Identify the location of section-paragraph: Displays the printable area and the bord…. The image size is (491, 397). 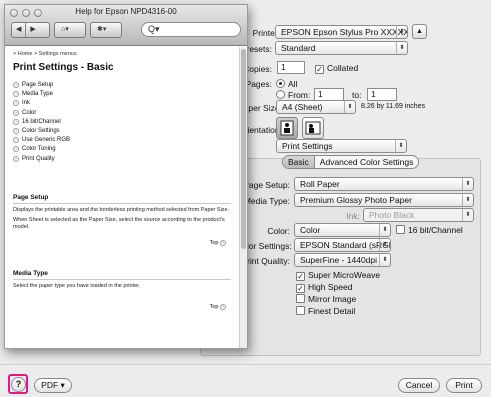
(121, 209).